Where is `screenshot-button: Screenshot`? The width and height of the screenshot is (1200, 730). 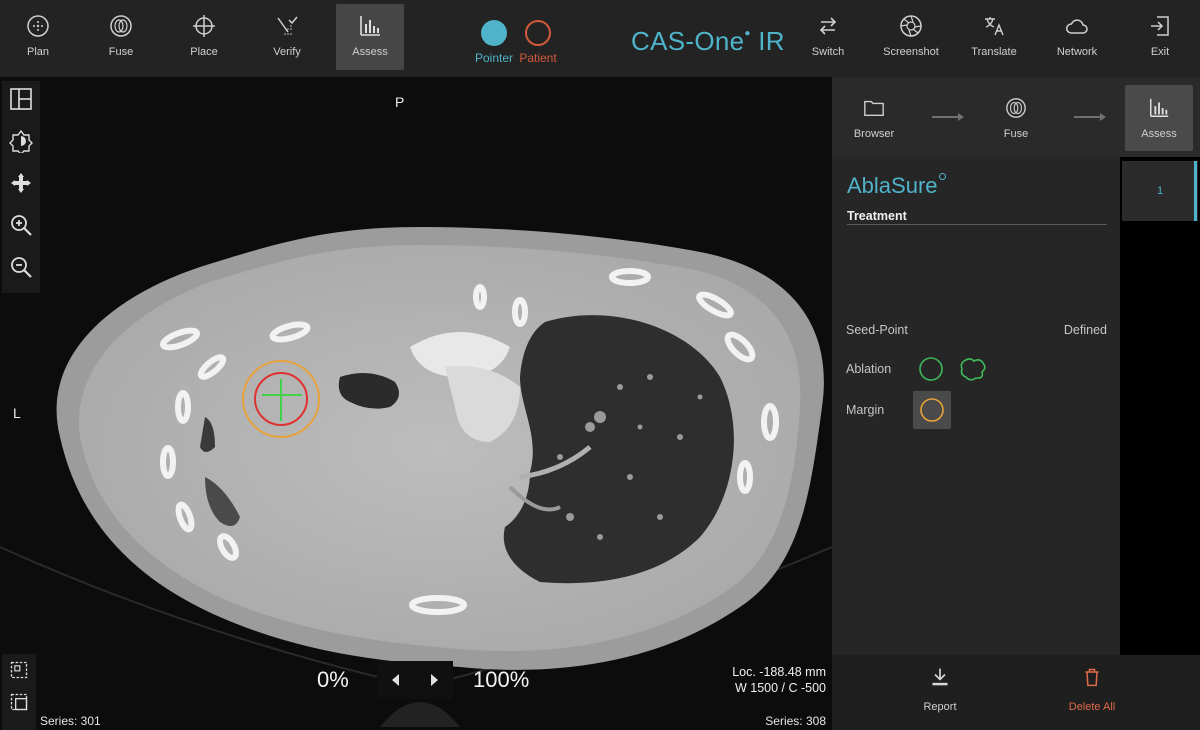
screenshot-button: Screenshot is located at coordinates (911, 37).